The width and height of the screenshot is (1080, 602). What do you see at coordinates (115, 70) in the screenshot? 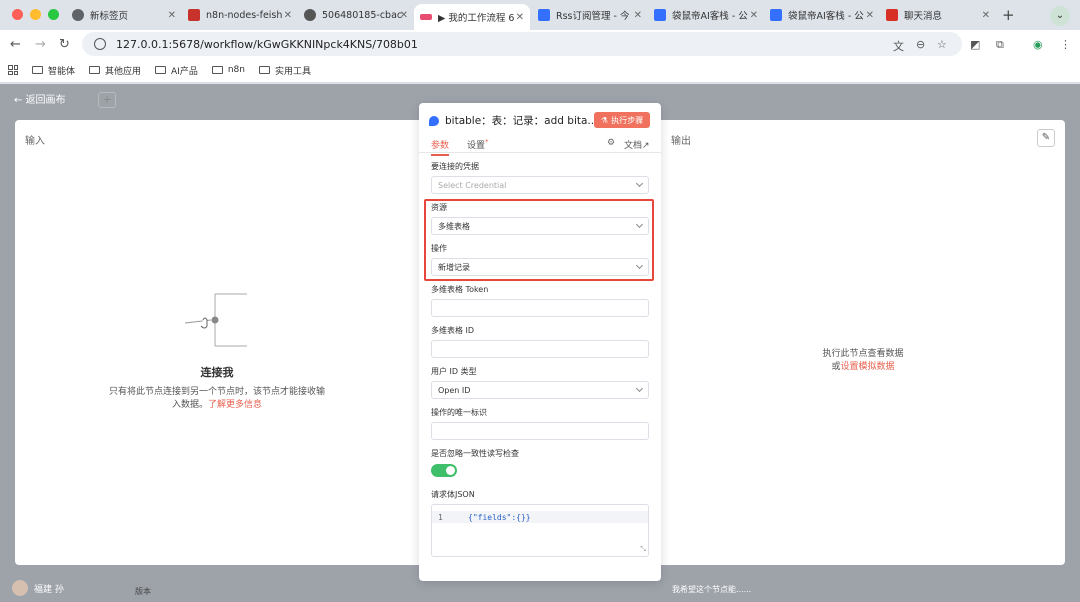
I see `bookmark-folder: 其他应用` at bounding box center [115, 70].